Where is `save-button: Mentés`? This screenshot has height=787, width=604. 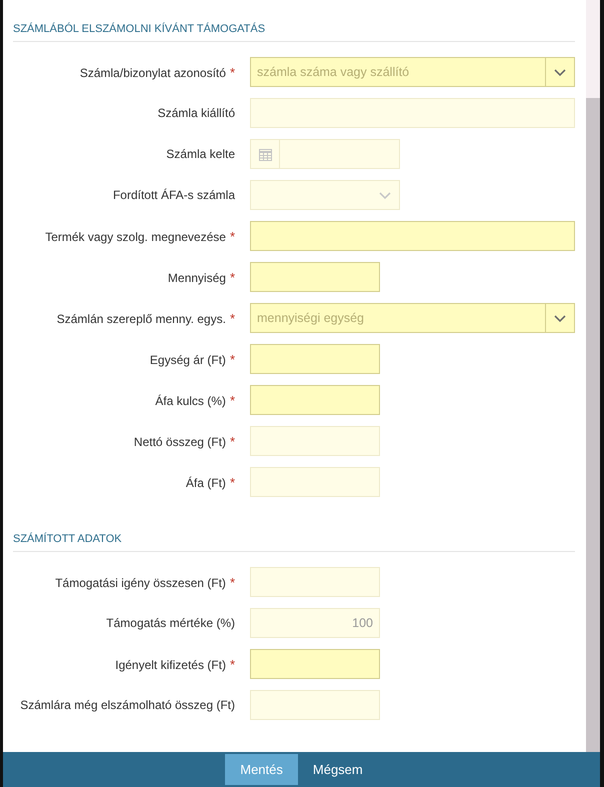 save-button: Mentés is located at coordinates (261, 769).